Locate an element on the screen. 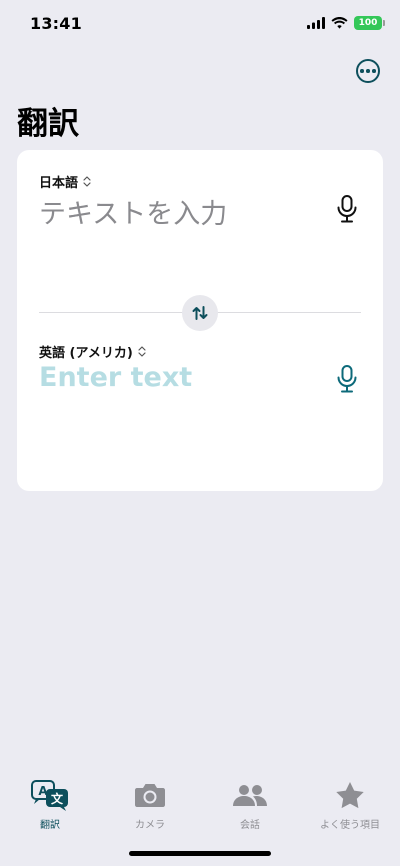 The image size is (400, 866). source-language-selector: 日本語 is located at coordinates (65, 181).